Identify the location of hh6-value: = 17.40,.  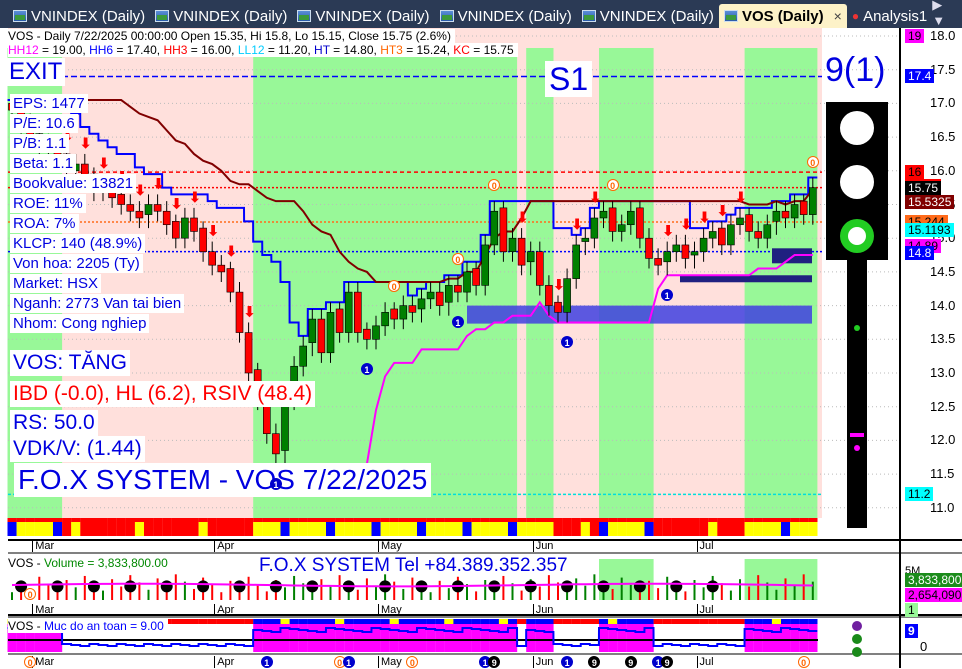
(138, 50).